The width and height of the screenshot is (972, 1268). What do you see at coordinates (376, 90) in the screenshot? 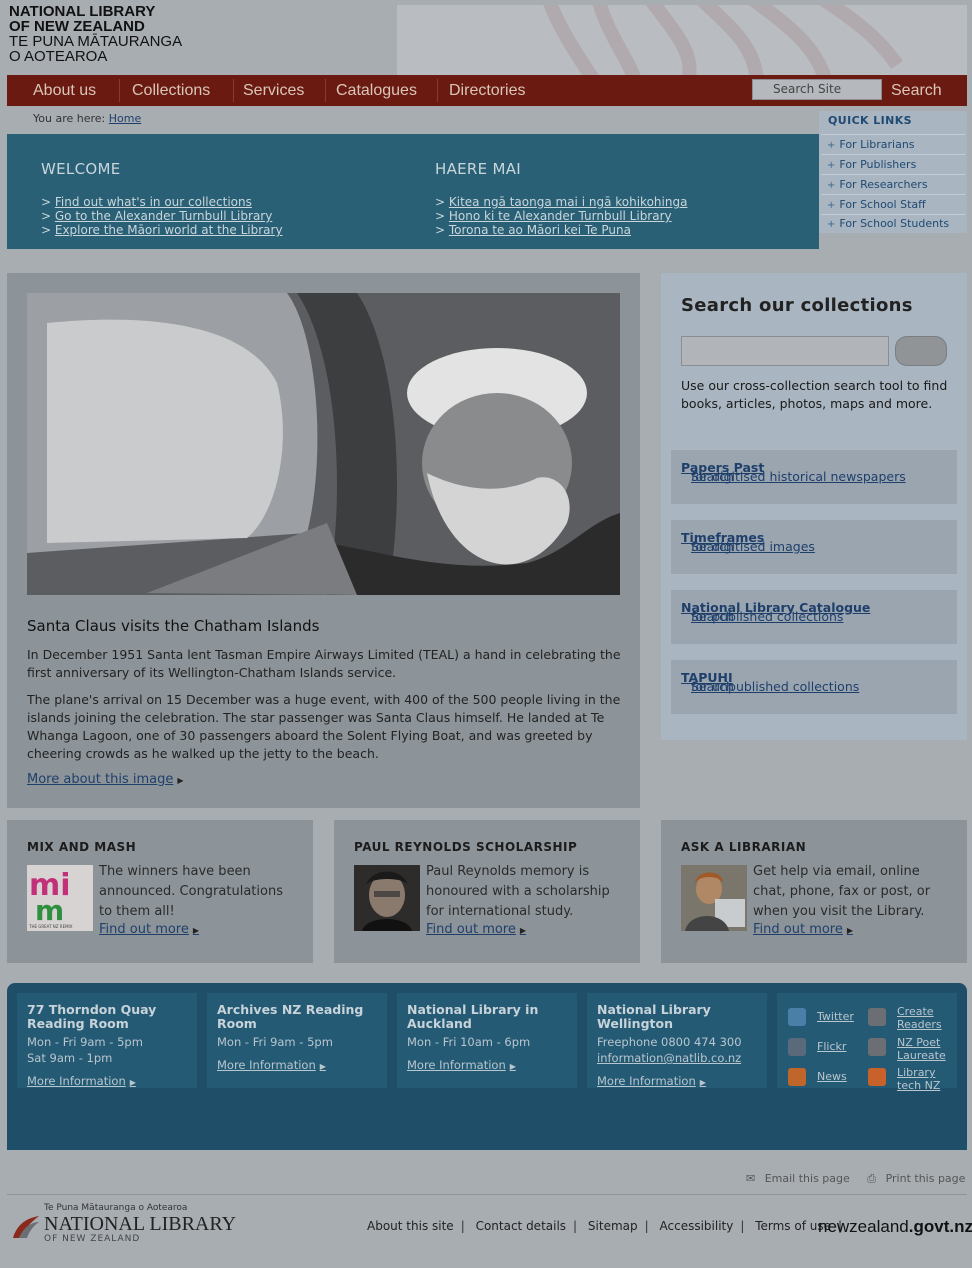
I see `nav-catalogues: Catalogues` at bounding box center [376, 90].